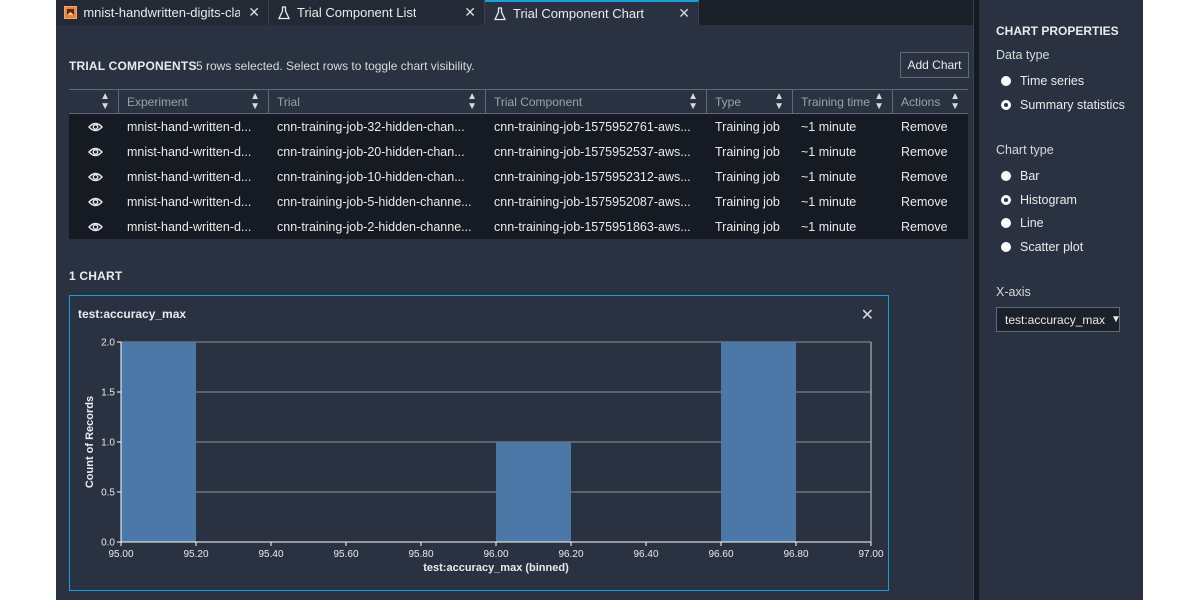 The height and width of the screenshot is (600, 1200). Describe the element at coordinates (596, 101) in the screenshot. I see `column-header-trial-component: Trial Component ▲ ▼` at that location.